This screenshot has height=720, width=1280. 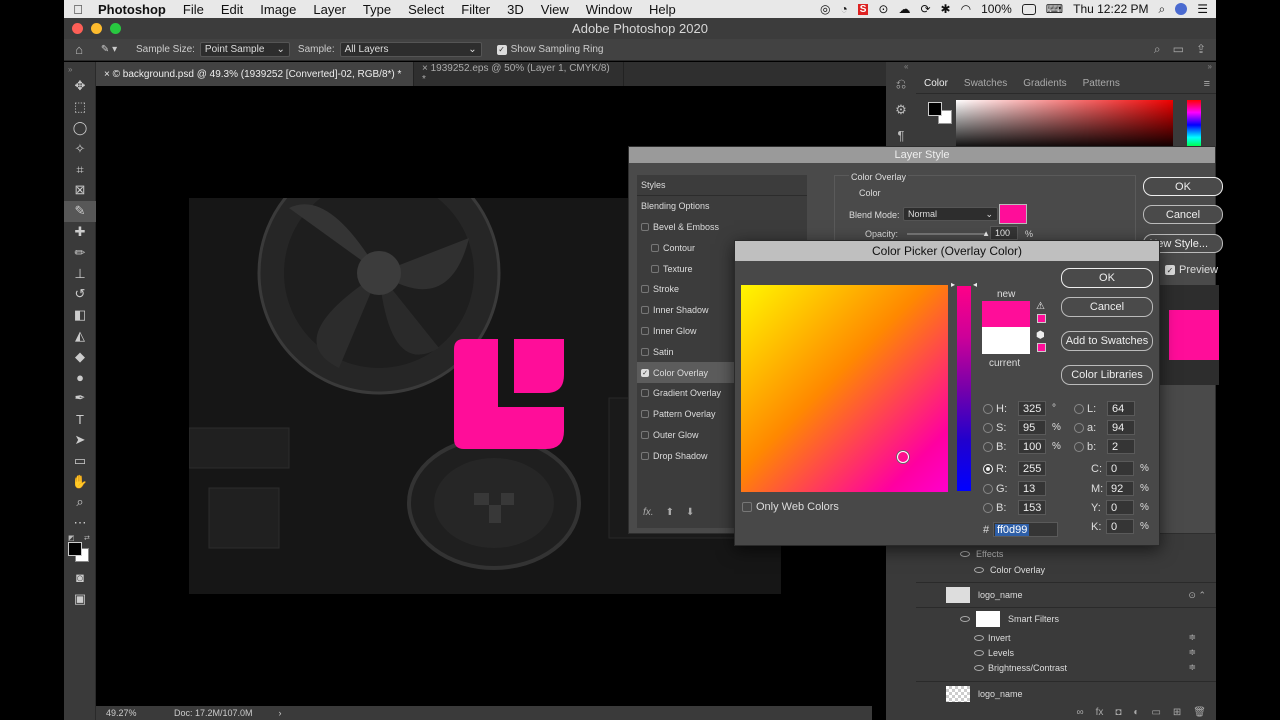 What do you see at coordinates (80, 315) in the screenshot?
I see `eraser-tool-icon: ◧` at bounding box center [80, 315].